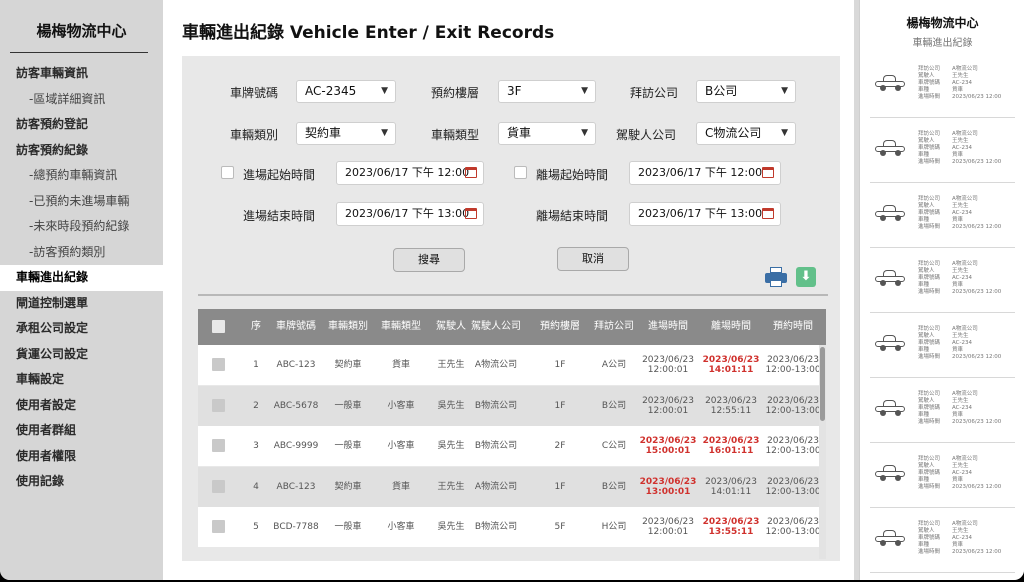 This screenshot has width=1024, height=582. Describe the element at coordinates (81, 202) in the screenshot. I see `sidebar-item: -已預約未進場車輛` at that location.